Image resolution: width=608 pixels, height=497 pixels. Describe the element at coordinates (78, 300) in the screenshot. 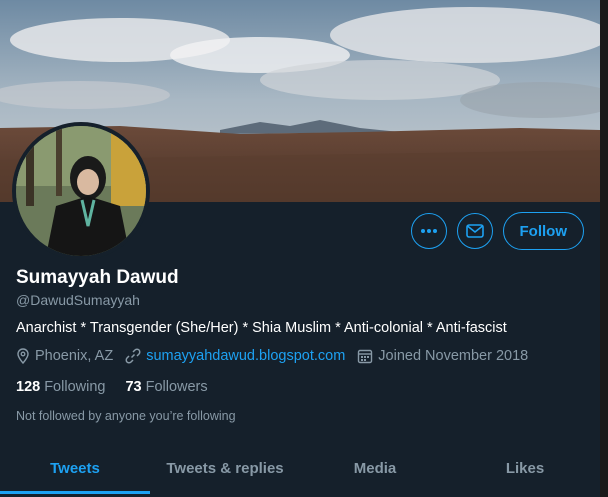

I see `profile-handle: @DawudSumayyah` at that location.